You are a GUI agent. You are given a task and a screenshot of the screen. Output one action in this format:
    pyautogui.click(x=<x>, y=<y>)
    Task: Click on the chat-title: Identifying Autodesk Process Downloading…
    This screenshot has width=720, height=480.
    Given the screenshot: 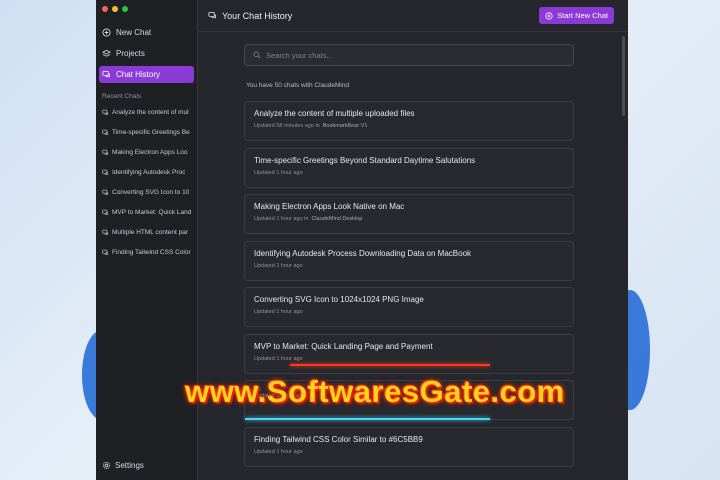 What is the action you would take?
    pyautogui.click(x=363, y=253)
    